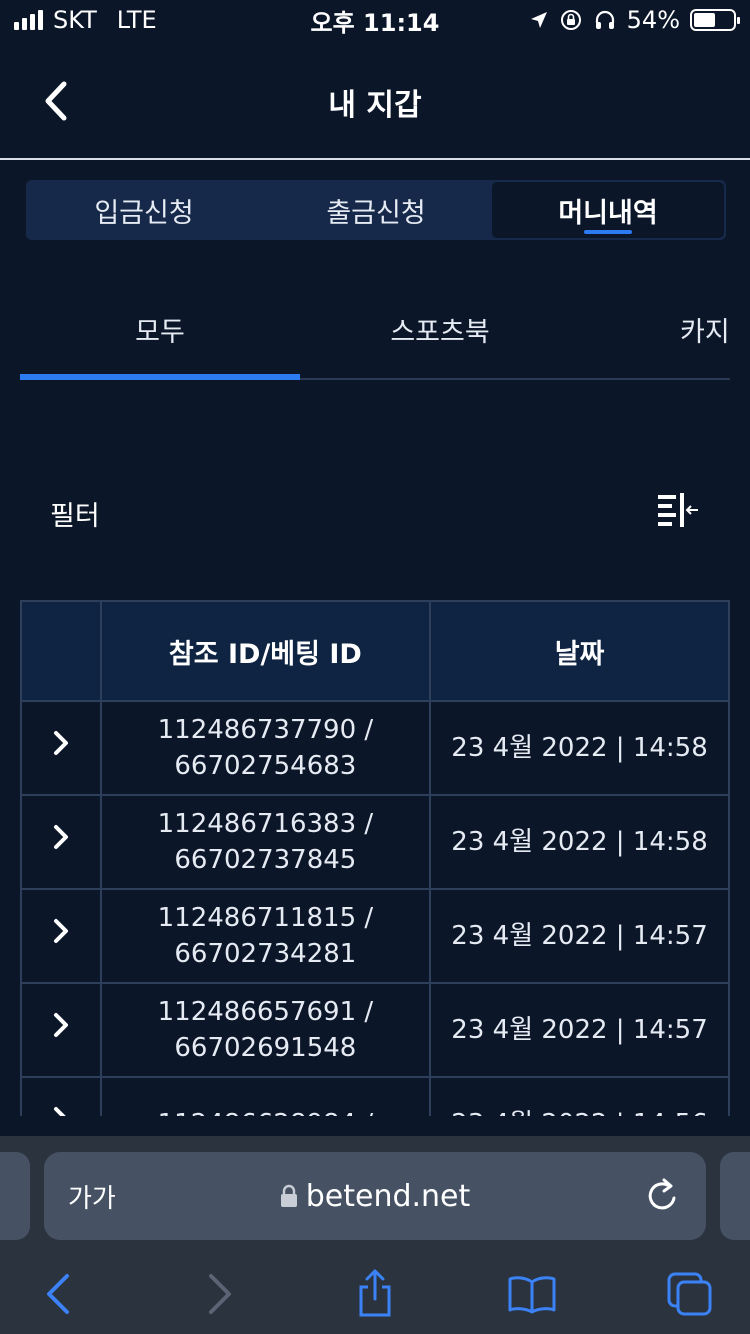  Describe the element at coordinates (160, 377) in the screenshot. I see `active-tab-indicator` at that location.